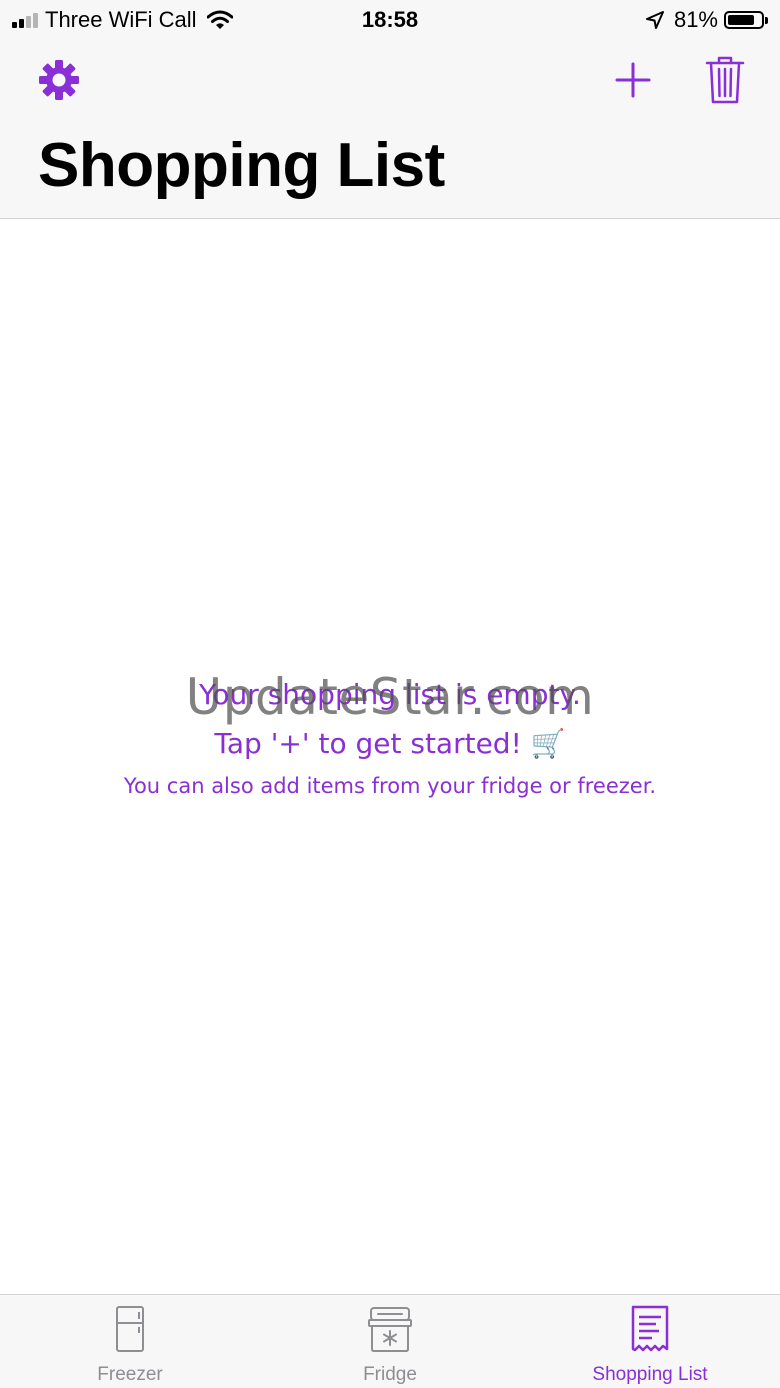 The image size is (780, 1388). I want to click on navigation-bar: Shopping List, so click(390, 129).